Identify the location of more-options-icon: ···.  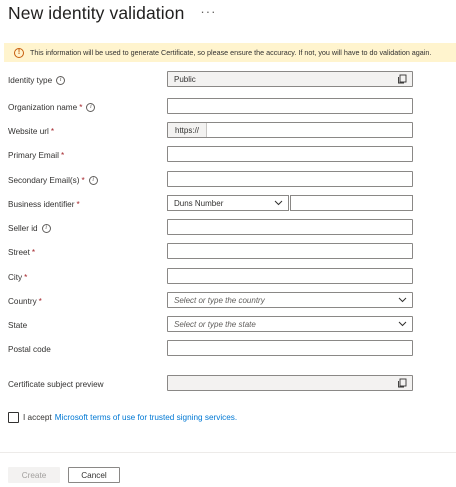
(208, 11).